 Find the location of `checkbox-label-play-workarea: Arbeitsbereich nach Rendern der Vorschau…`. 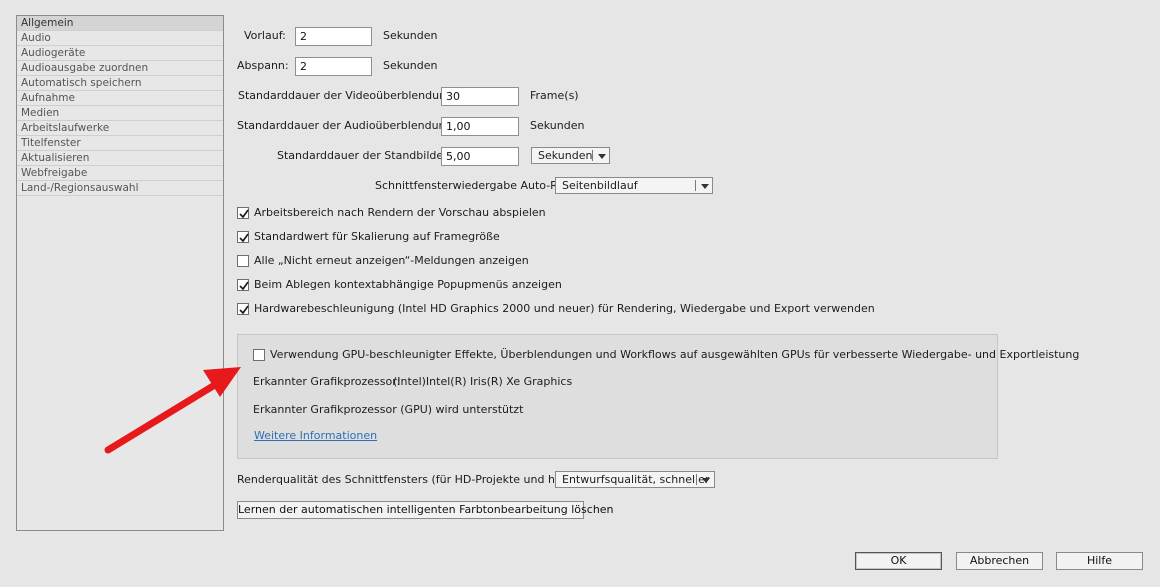

checkbox-label-play-workarea: Arbeitsbereich nach Rendern der Vorschau… is located at coordinates (400, 212).